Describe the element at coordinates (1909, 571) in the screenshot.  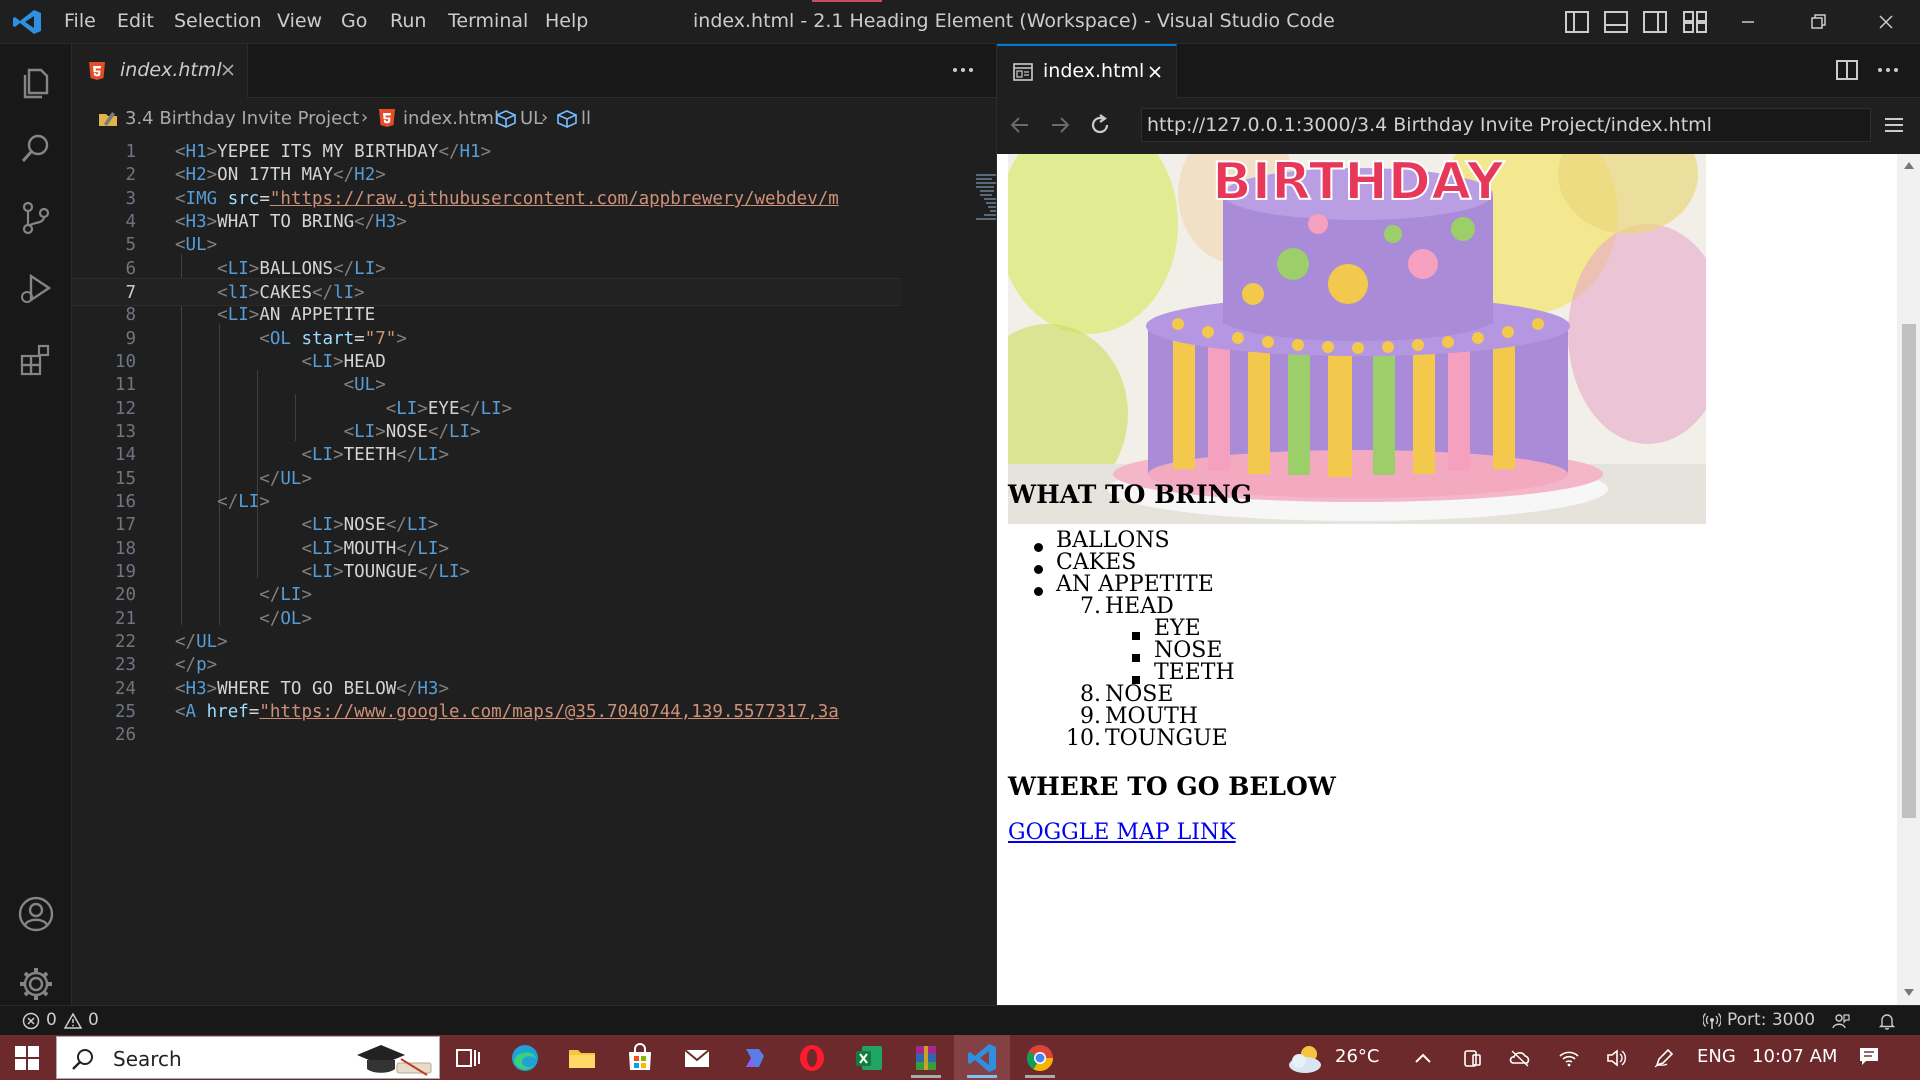
I see `preview-scrollbar-thumb` at that location.